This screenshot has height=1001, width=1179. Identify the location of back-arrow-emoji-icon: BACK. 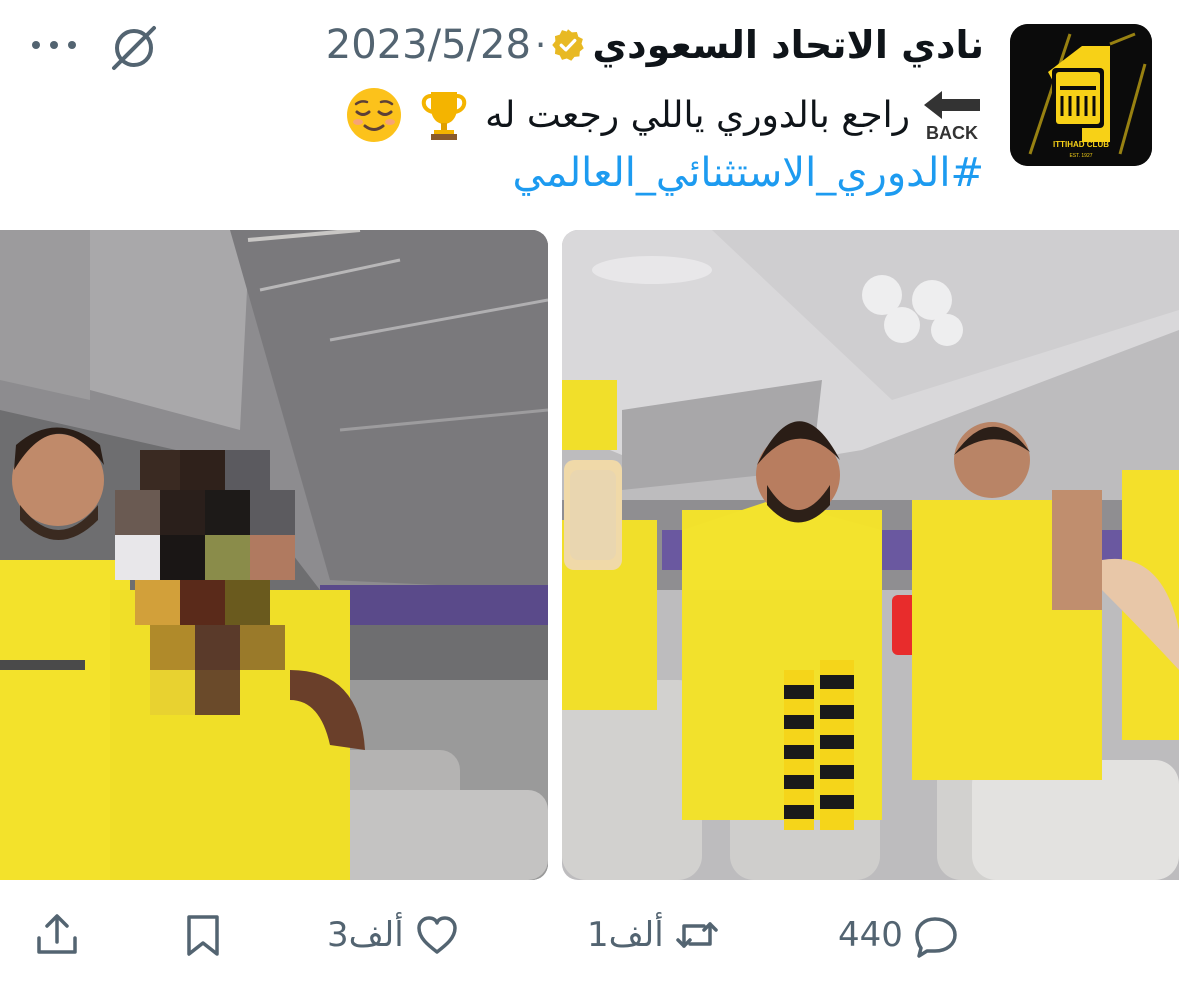
(952, 115).